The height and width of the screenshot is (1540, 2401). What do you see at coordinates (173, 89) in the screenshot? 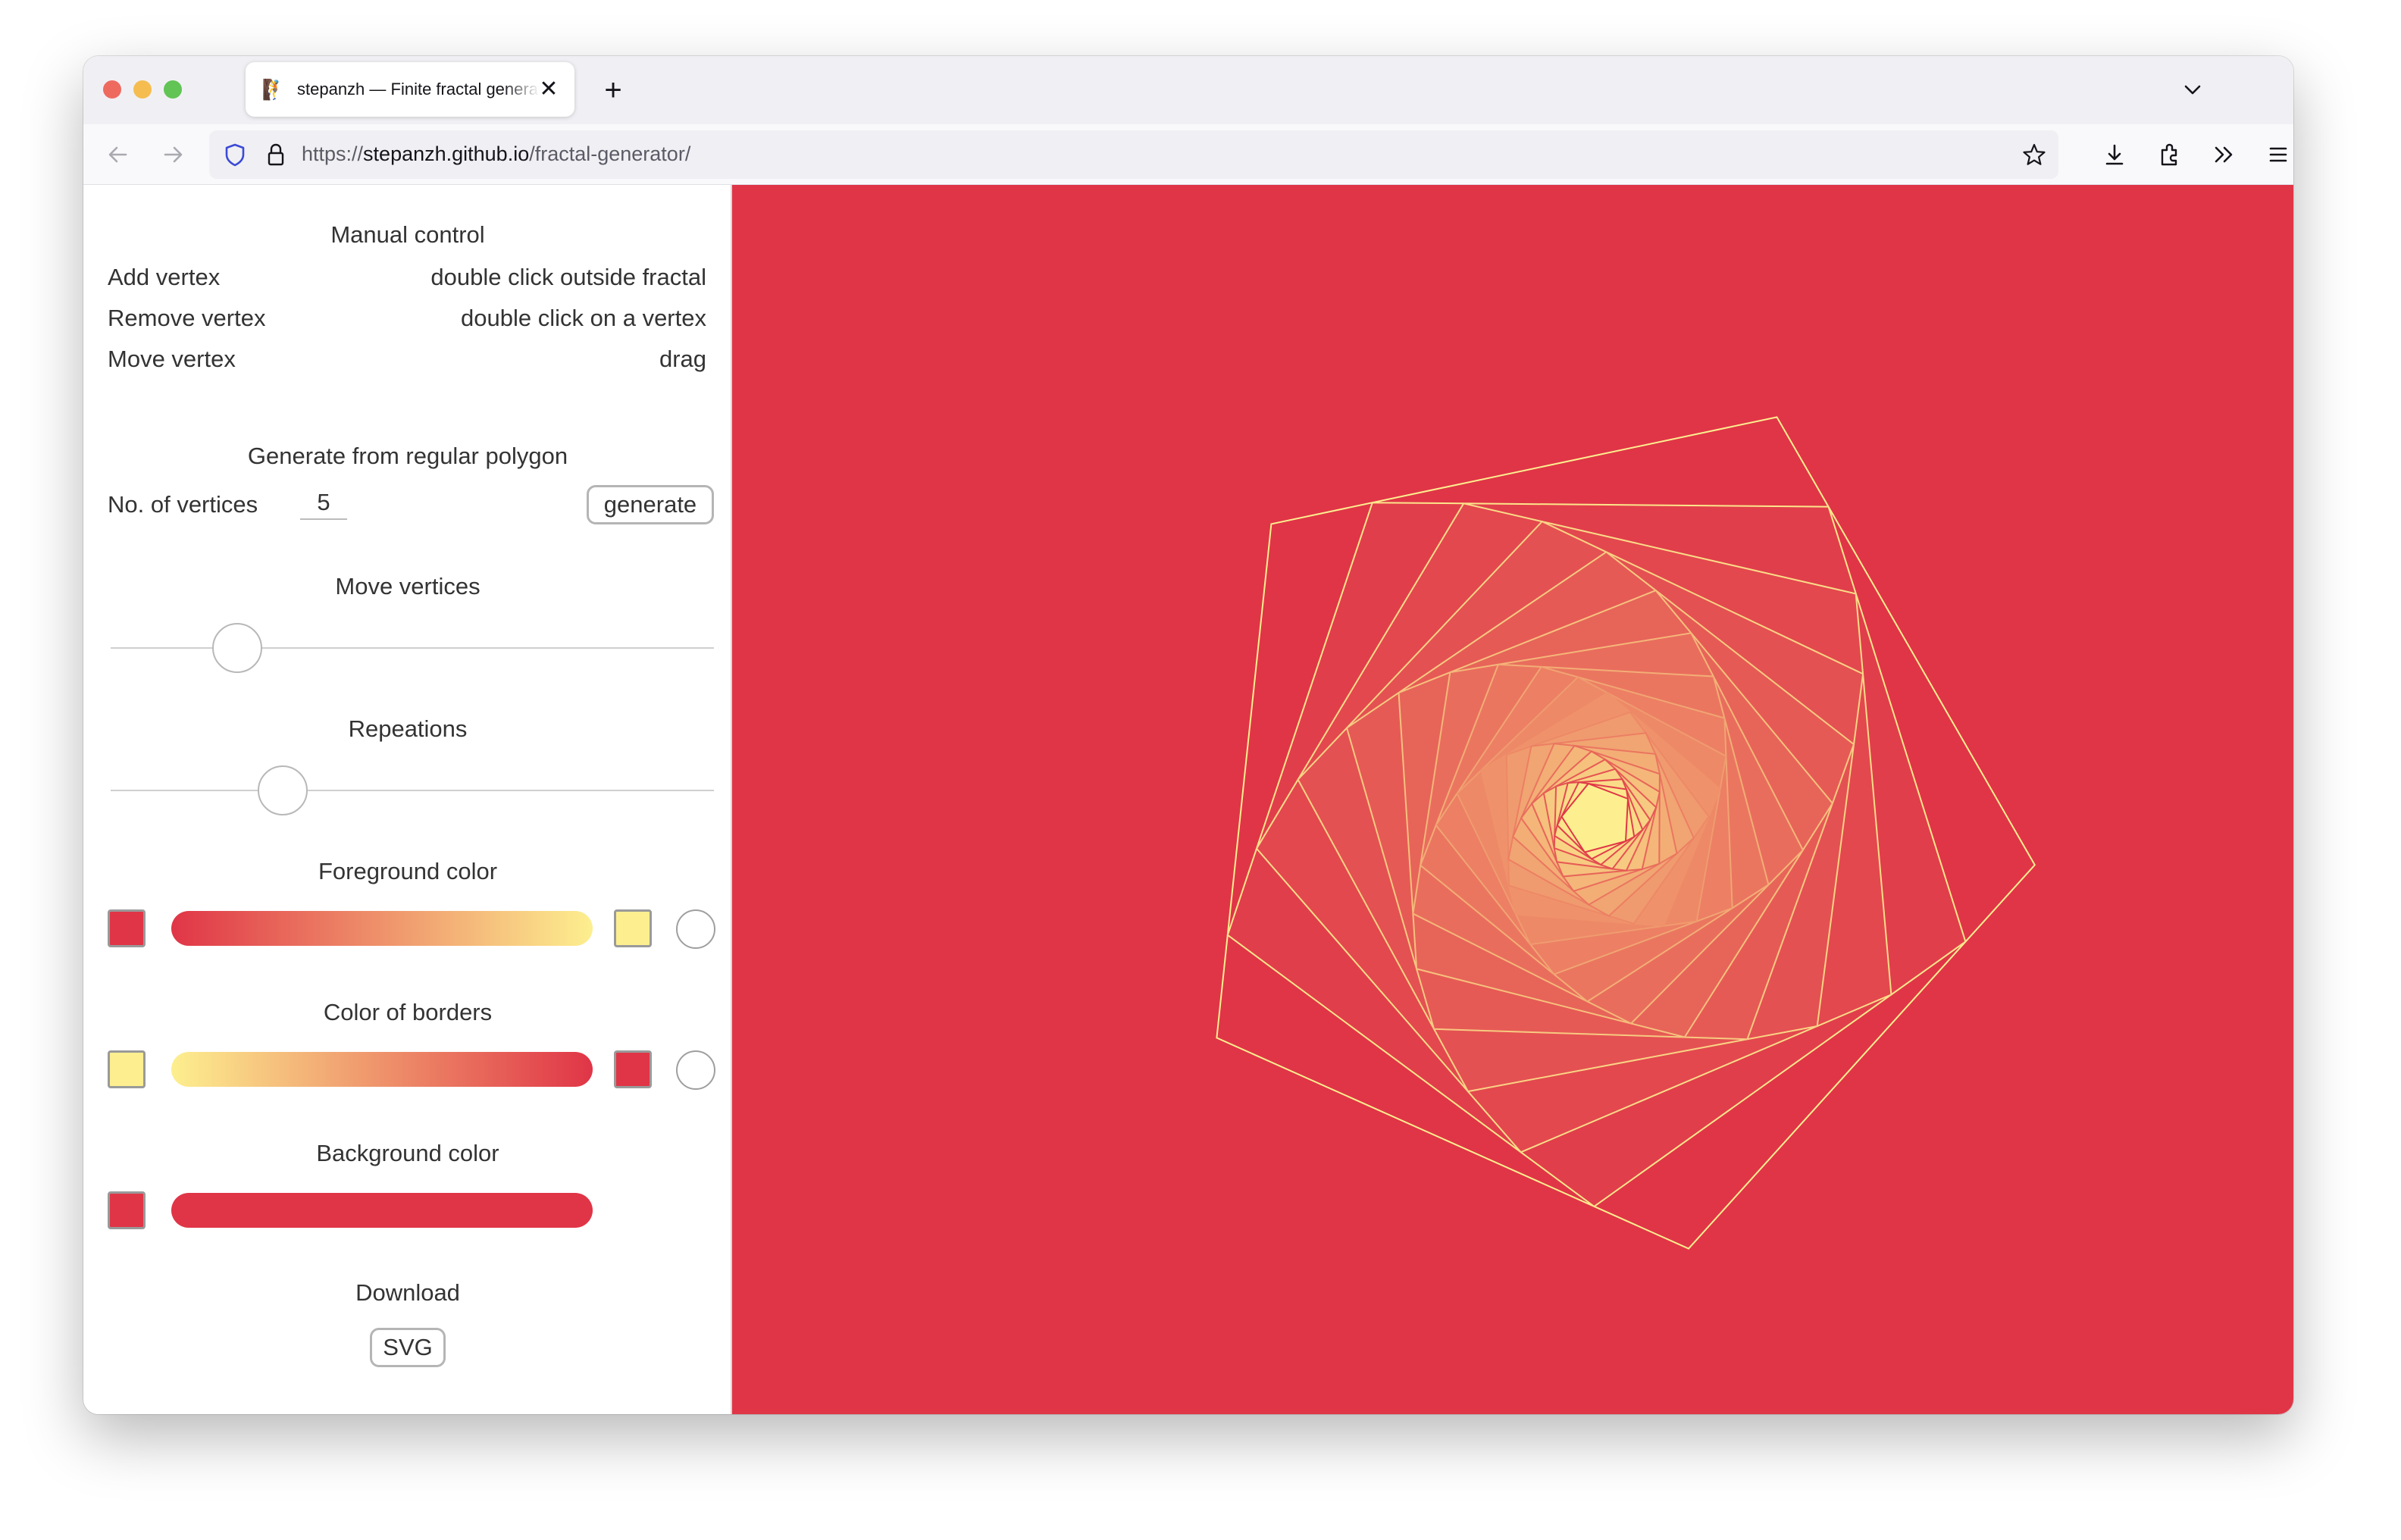
I see `zoom-window-button` at bounding box center [173, 89].